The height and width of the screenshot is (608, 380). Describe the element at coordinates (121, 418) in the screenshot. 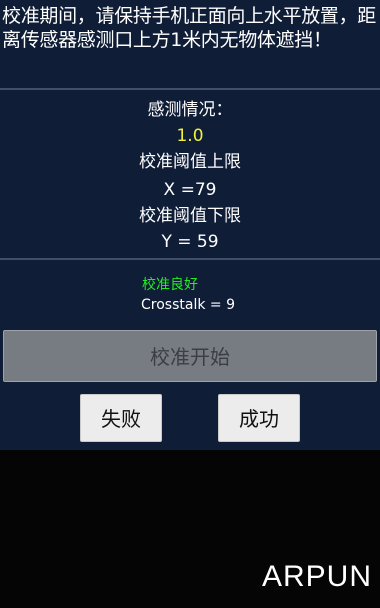

I see `fail-button: 失败` at that location.